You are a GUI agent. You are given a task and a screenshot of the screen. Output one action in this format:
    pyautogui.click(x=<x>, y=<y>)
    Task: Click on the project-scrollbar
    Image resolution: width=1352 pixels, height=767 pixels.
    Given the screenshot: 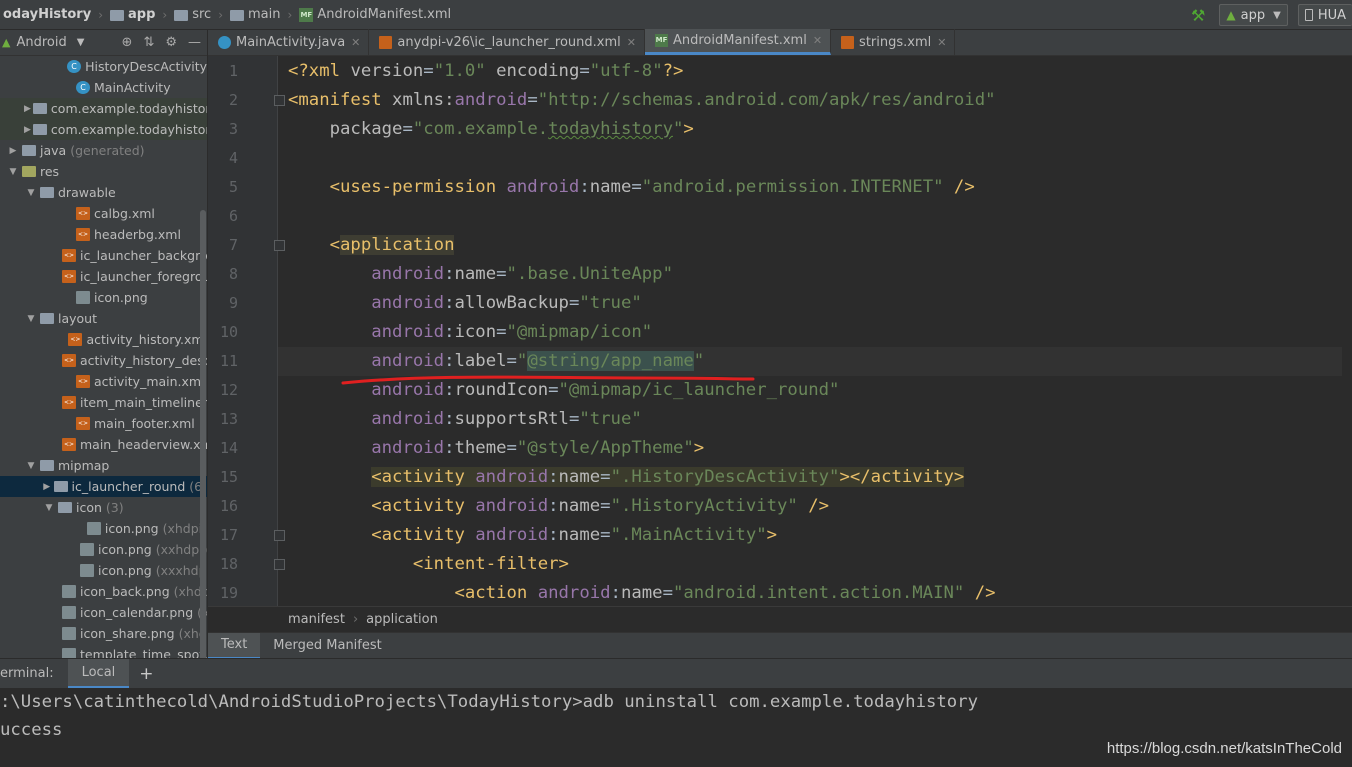 What is the action you would take?
    pyautogui.click(x=203, y=434)
    